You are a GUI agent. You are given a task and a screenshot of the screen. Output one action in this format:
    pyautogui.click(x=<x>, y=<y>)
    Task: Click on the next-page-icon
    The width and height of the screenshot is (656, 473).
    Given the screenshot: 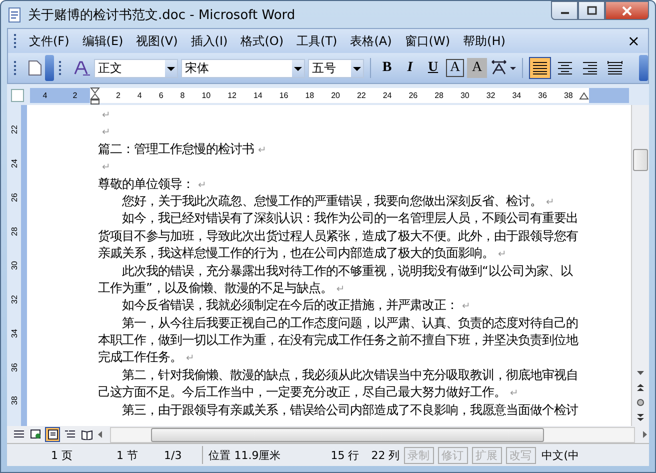 What is the action you would take?
    pyautogui.click(x=640, y=417)
    